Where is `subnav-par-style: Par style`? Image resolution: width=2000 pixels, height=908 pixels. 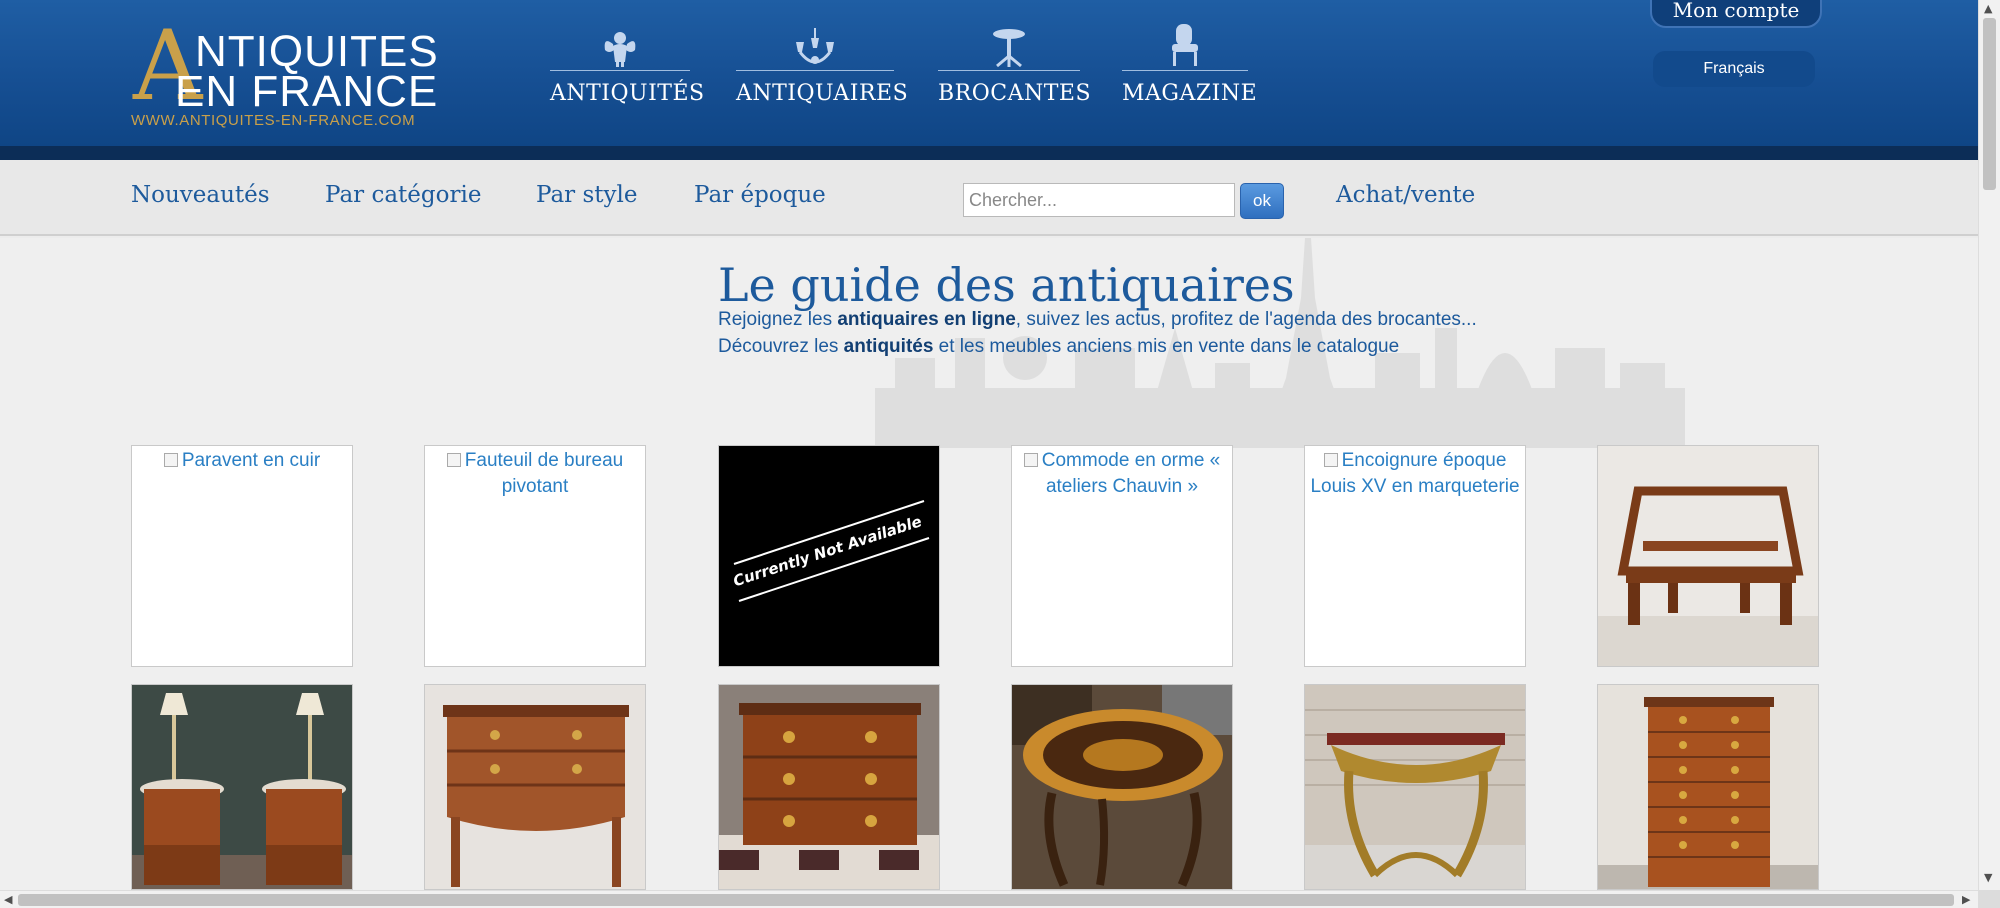 subnav-par-style: Par style is located at coordinates (586, 195).